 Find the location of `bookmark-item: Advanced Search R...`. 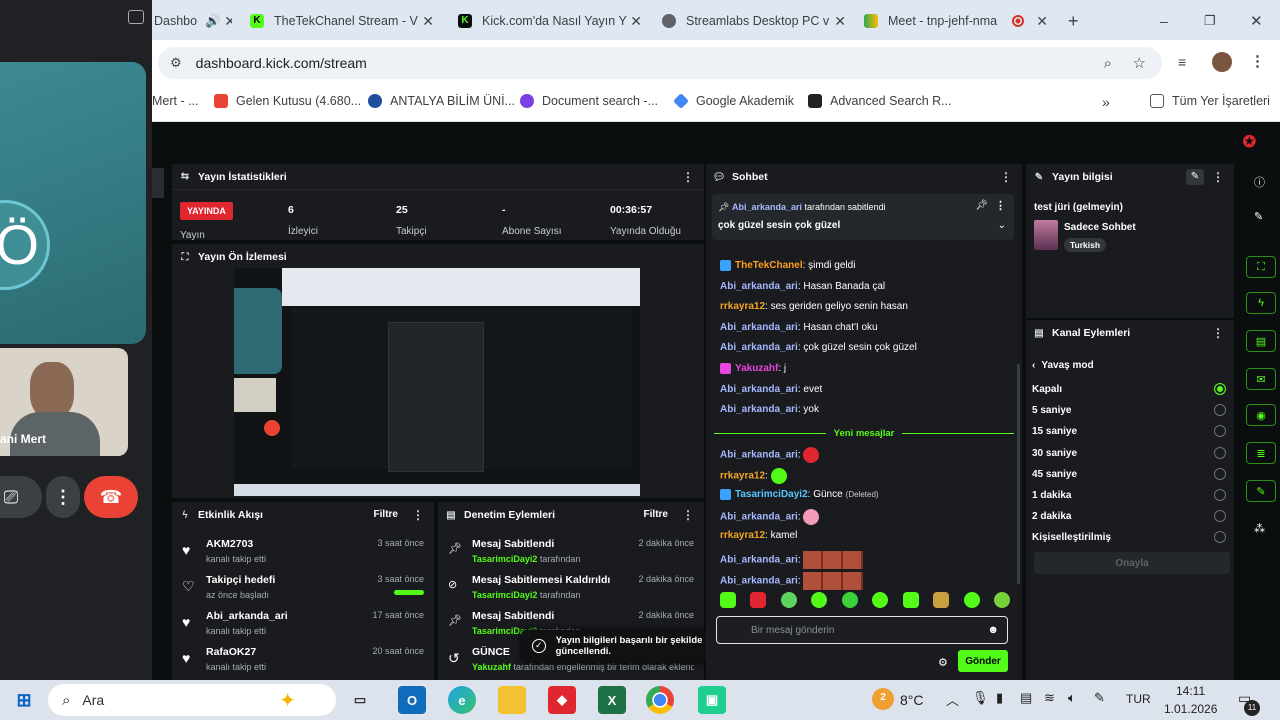

bookmark-item: Advanced Search R... is located at coordinates (880, 101).